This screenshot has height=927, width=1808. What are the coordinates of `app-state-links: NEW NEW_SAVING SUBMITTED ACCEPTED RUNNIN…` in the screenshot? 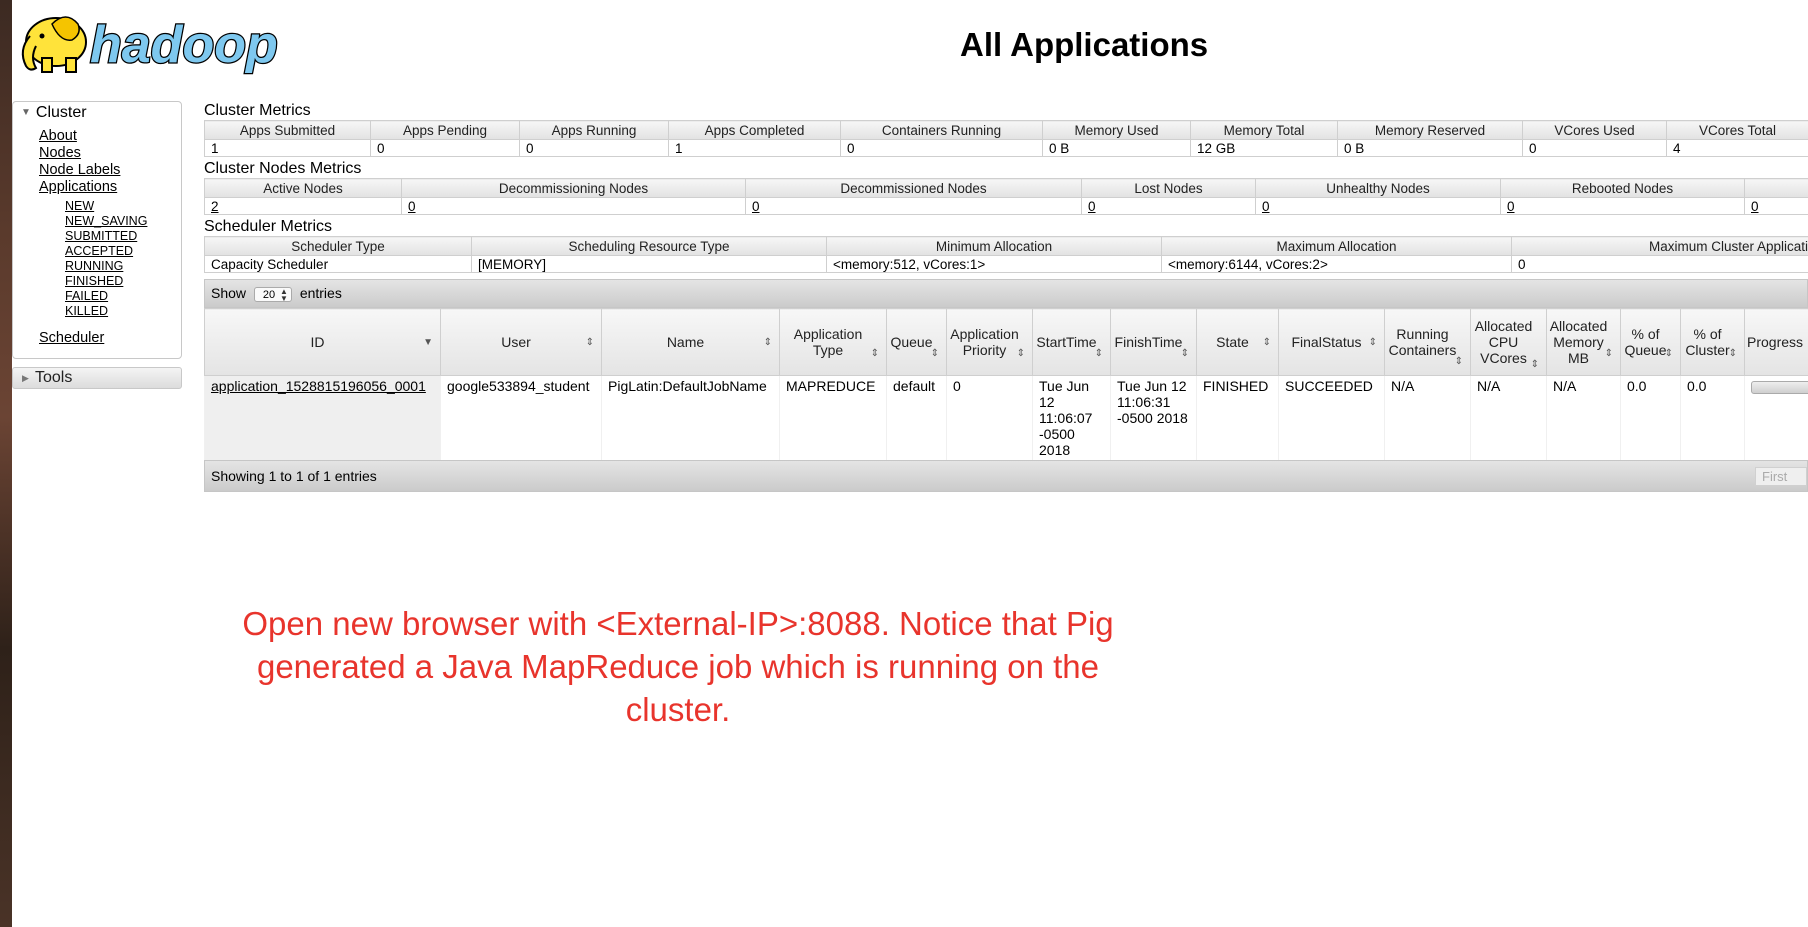 It's located at (106, 259).